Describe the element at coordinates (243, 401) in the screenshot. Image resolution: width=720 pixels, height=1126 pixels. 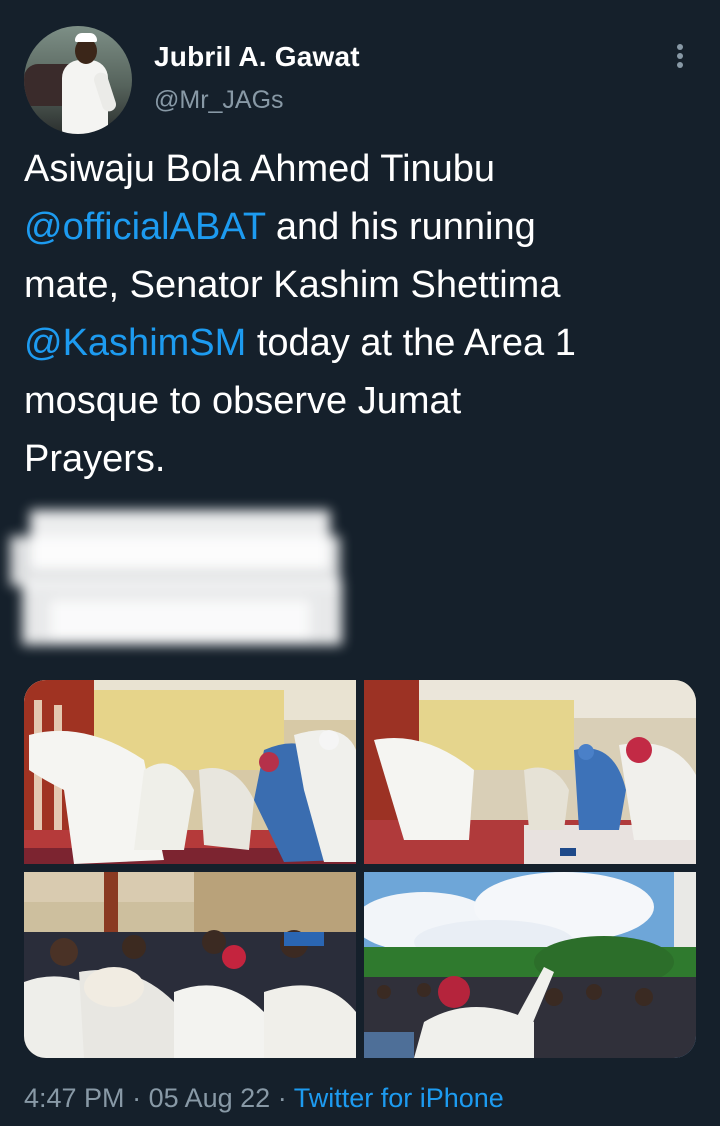
I see `tweet-text-line: mosque to observe Jumat` at that location.